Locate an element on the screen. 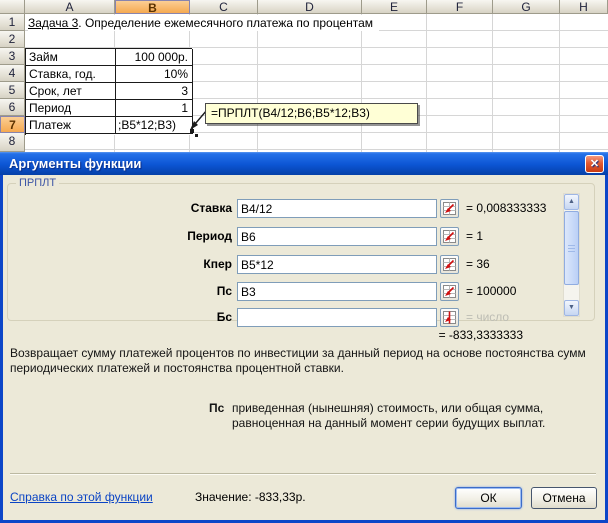  column-header-a: A is located at coordinates (70, 7).